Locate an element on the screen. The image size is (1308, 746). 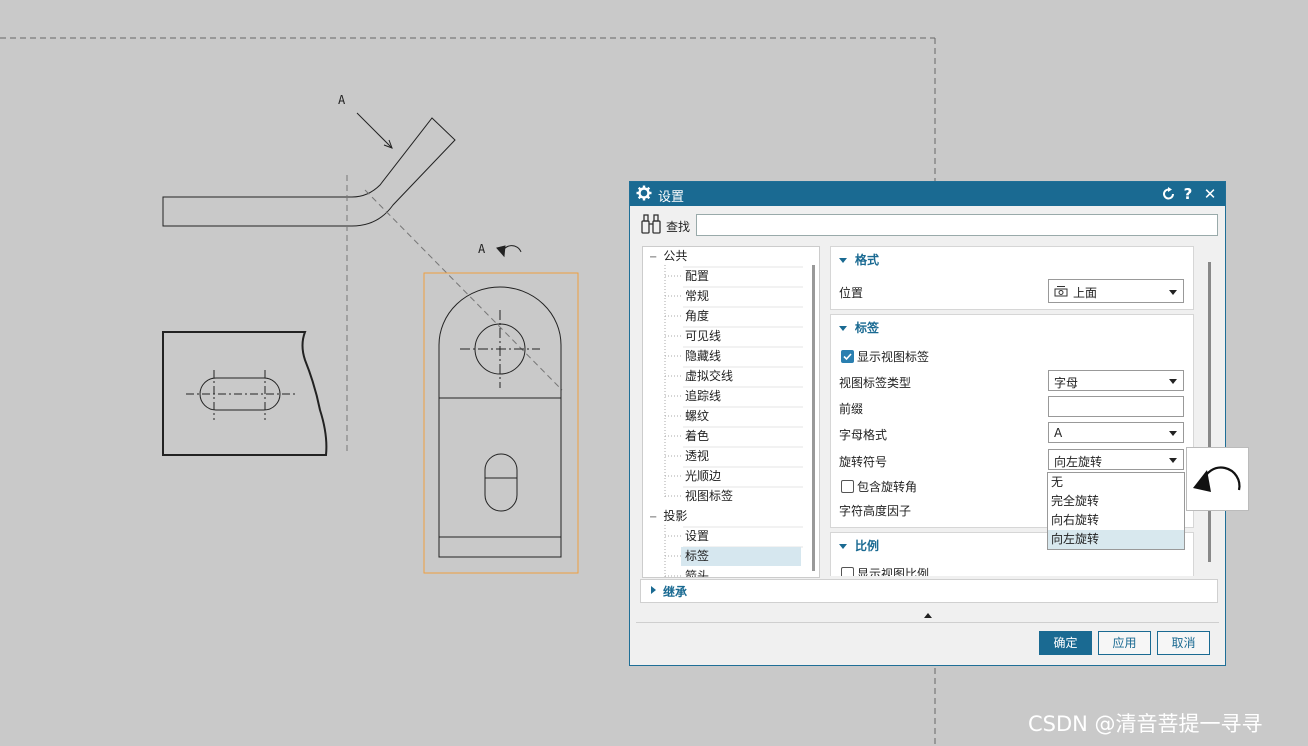
tree-item-config: 配置 is located at coordinates (697, 276).